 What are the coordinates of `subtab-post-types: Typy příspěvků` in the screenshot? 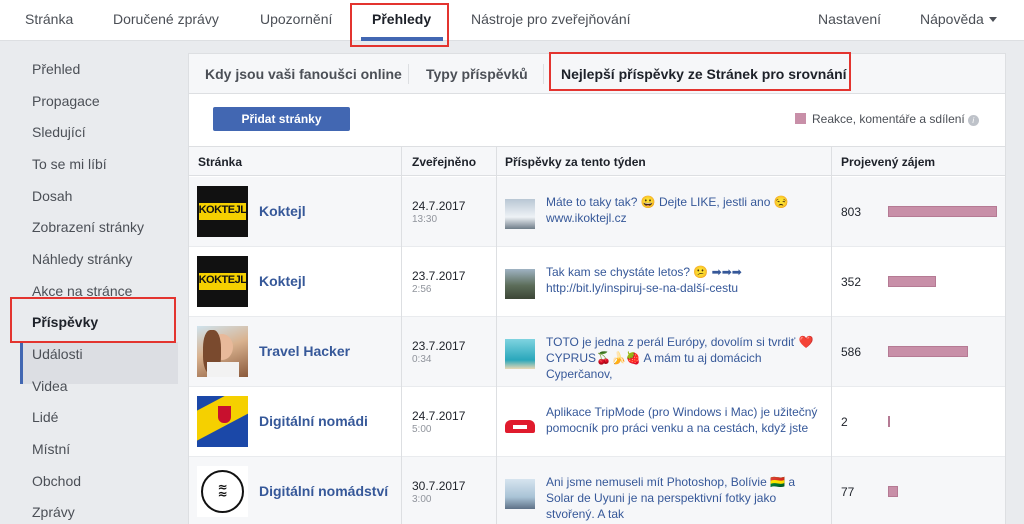 It's located at (477, 74).